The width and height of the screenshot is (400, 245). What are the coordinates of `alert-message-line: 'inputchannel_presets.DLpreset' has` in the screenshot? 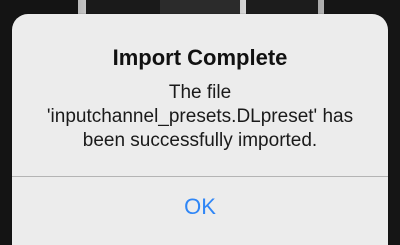 It's located at (200, 116).